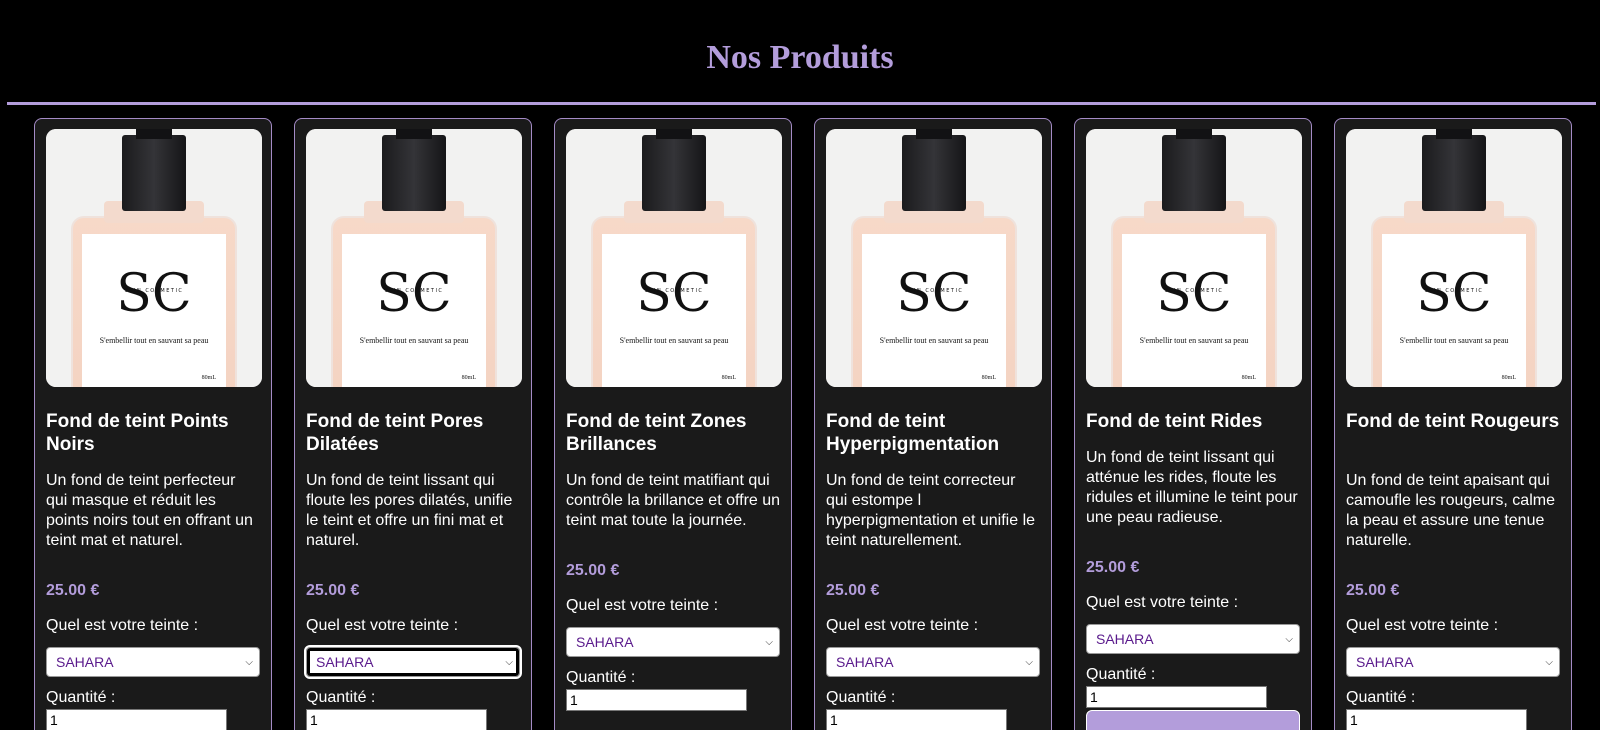 This screenshot has width=1600, height=730. Describe the element at coordinates (656, 433) in the screenshot. I see `product-name: Fond de teint Zones Brillances` at that location.